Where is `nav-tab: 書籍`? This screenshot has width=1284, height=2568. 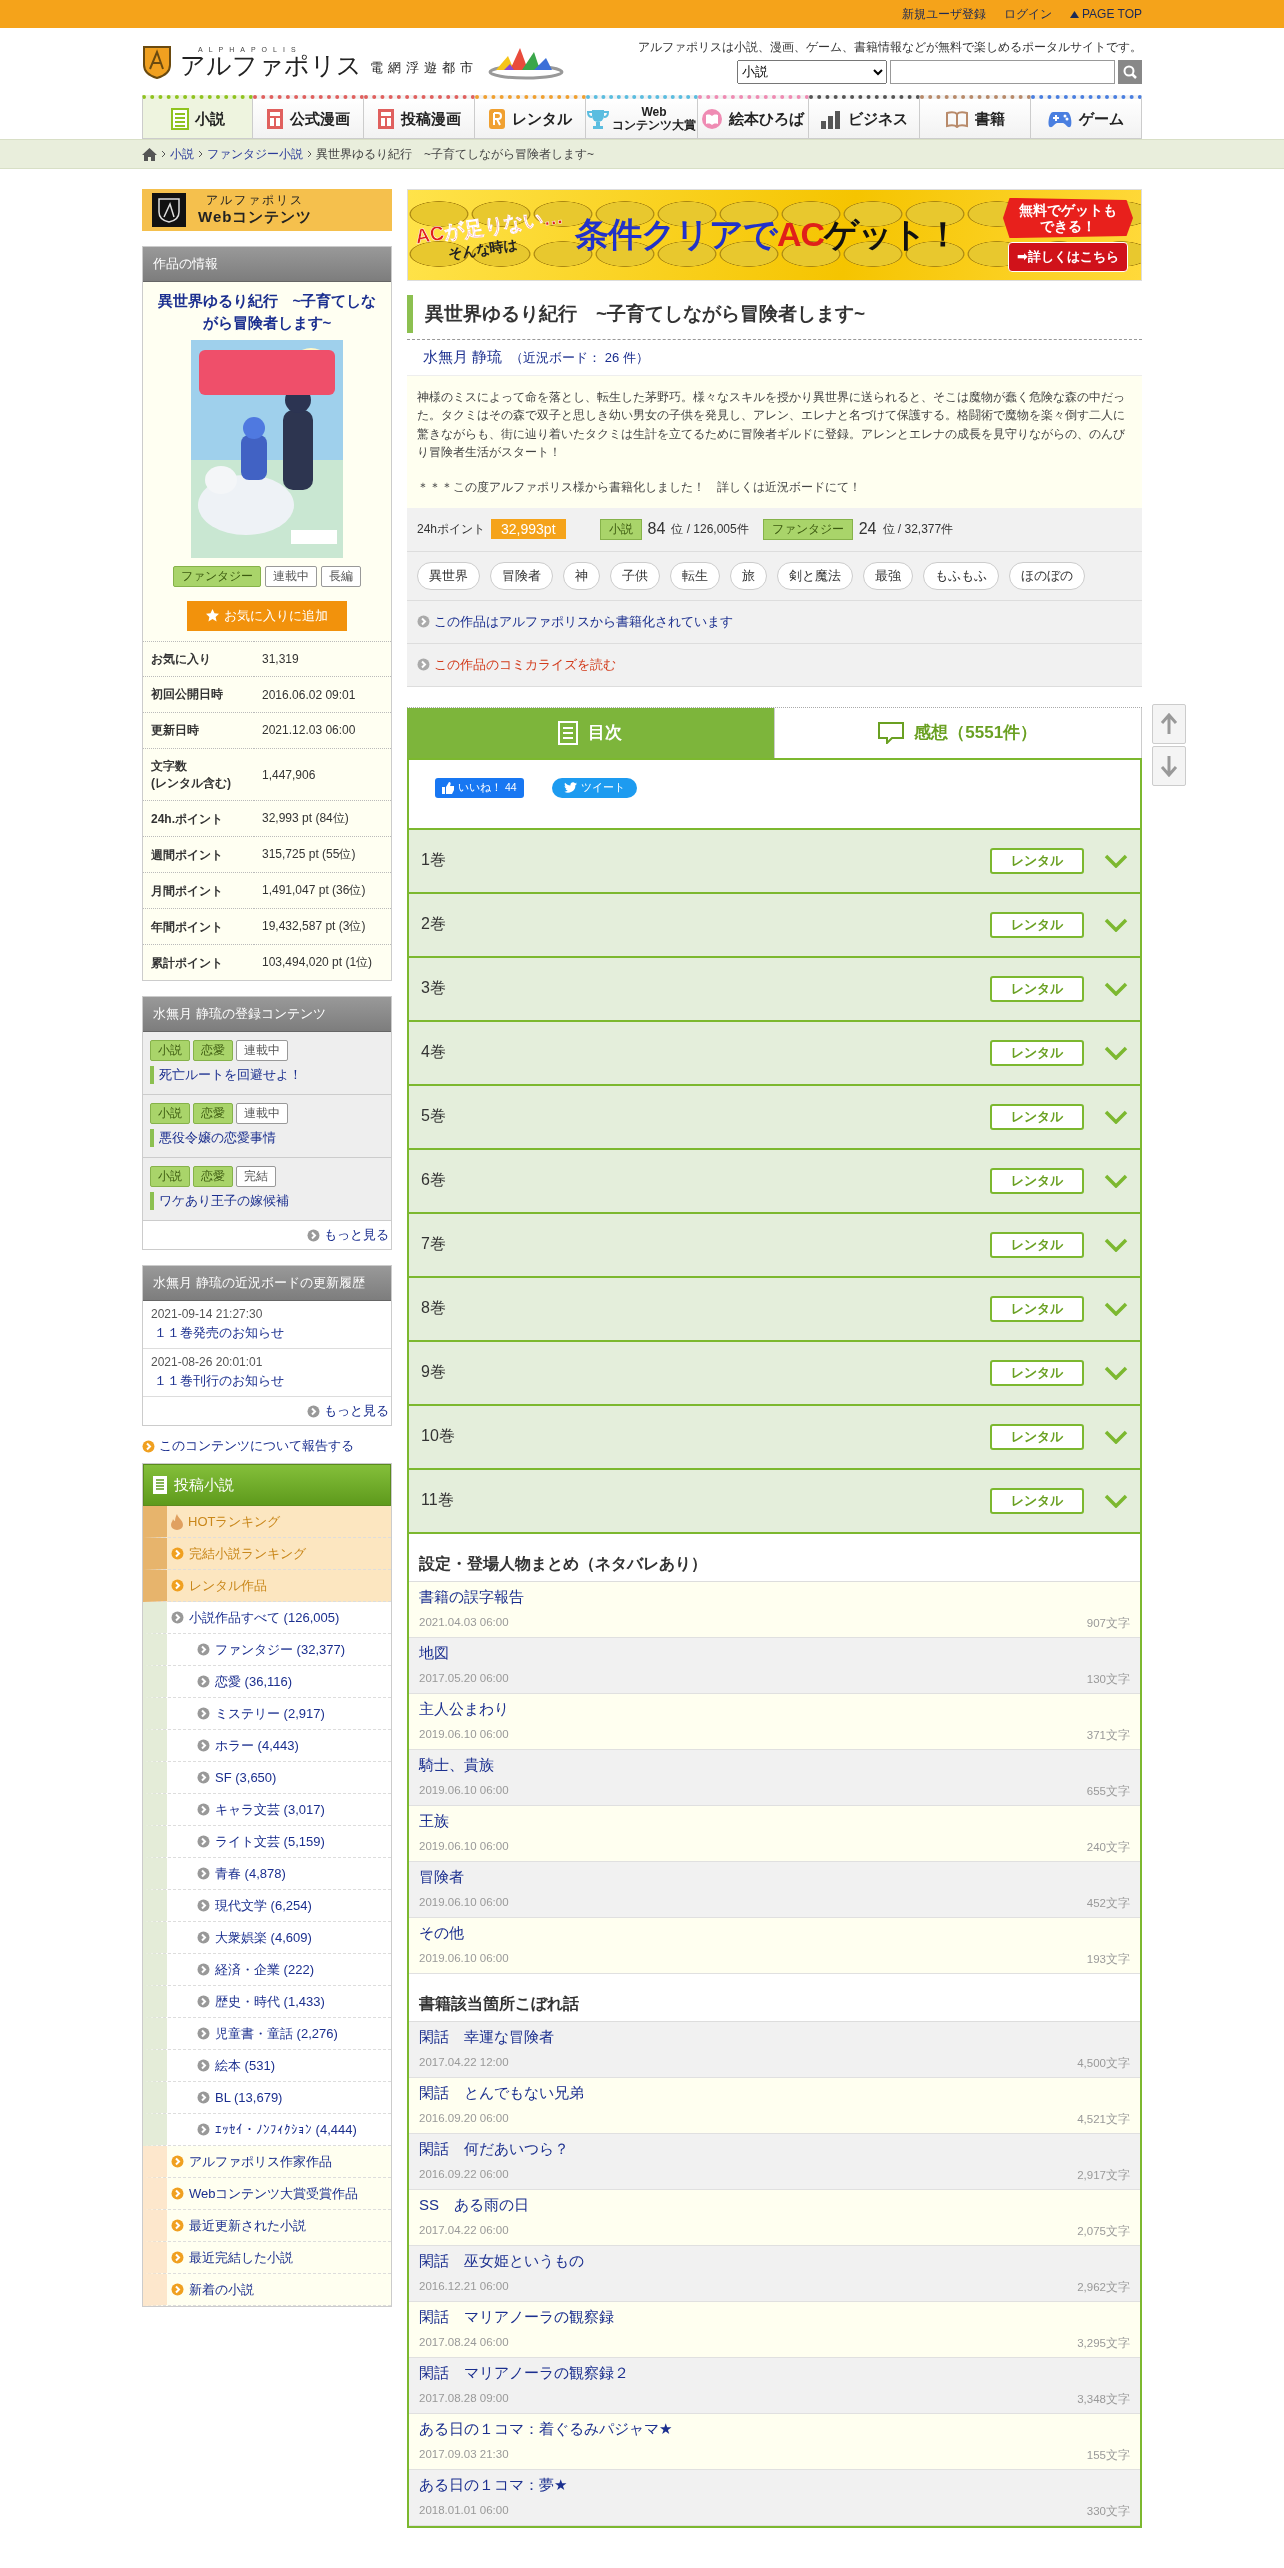 nav-tab: 書籍 is located at coordinates (975, 117).